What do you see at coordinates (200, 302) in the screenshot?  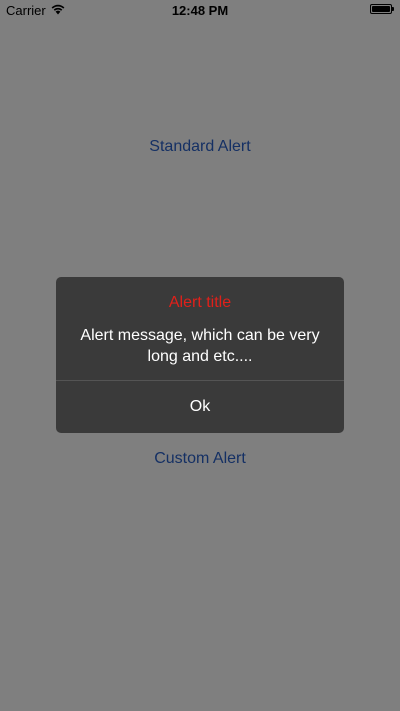 I see `alert-title: Alert title` at bounding box center [200, 302].